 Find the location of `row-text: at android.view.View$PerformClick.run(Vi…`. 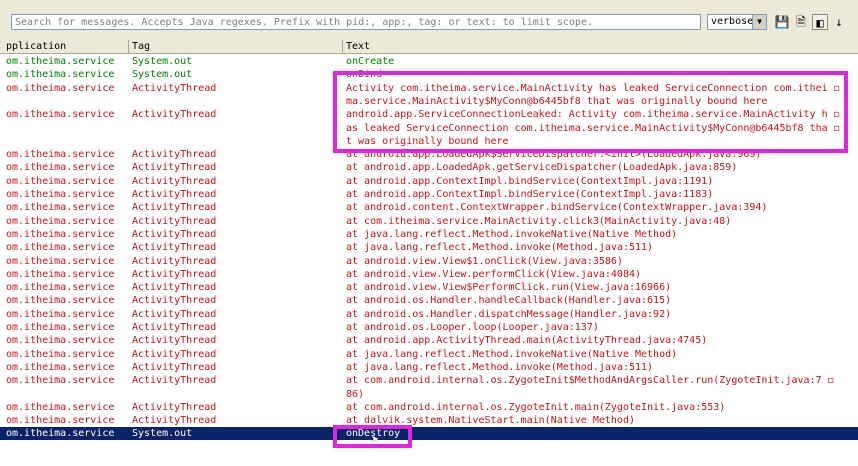

row-text: at android.view.View$PerformClick.run(Vi… is located at coordinates (509, 288).